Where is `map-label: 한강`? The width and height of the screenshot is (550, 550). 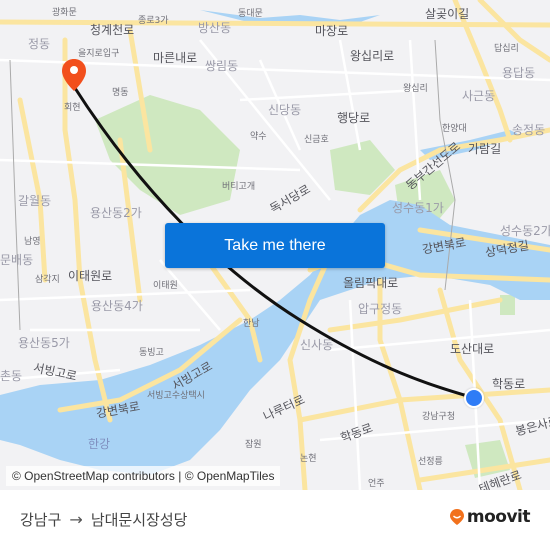
map-label: 한강 is located at coordinates (99, 444).